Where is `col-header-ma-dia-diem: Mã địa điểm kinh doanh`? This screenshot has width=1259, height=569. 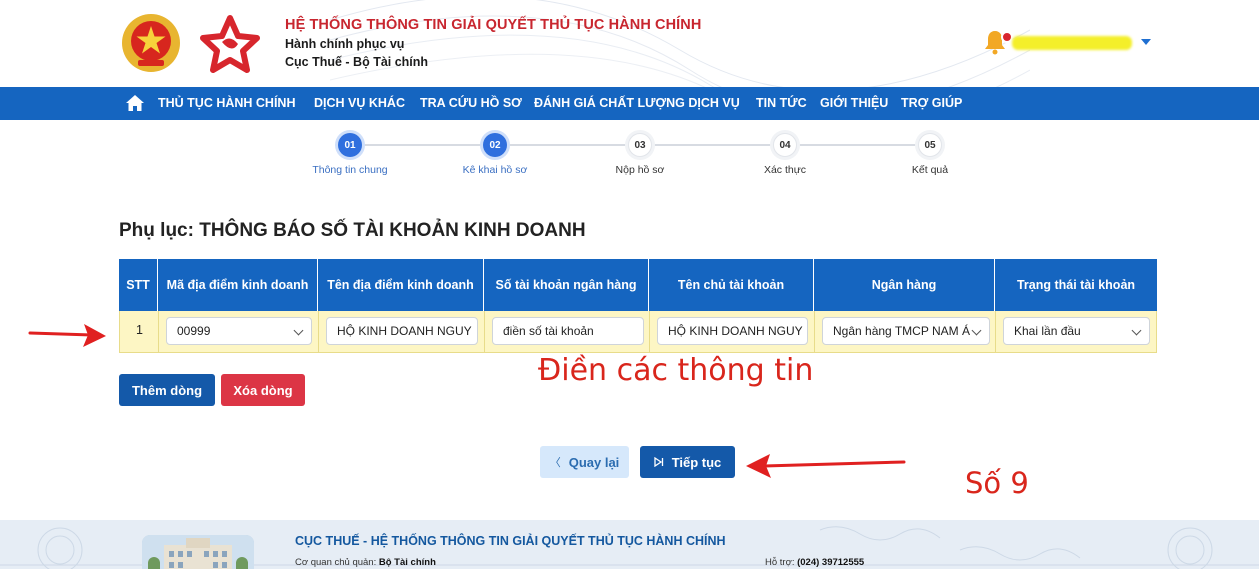
col-header-ma-dia-diem: Mã địa điểm kinh doanh is located at coordinates (238, 285).